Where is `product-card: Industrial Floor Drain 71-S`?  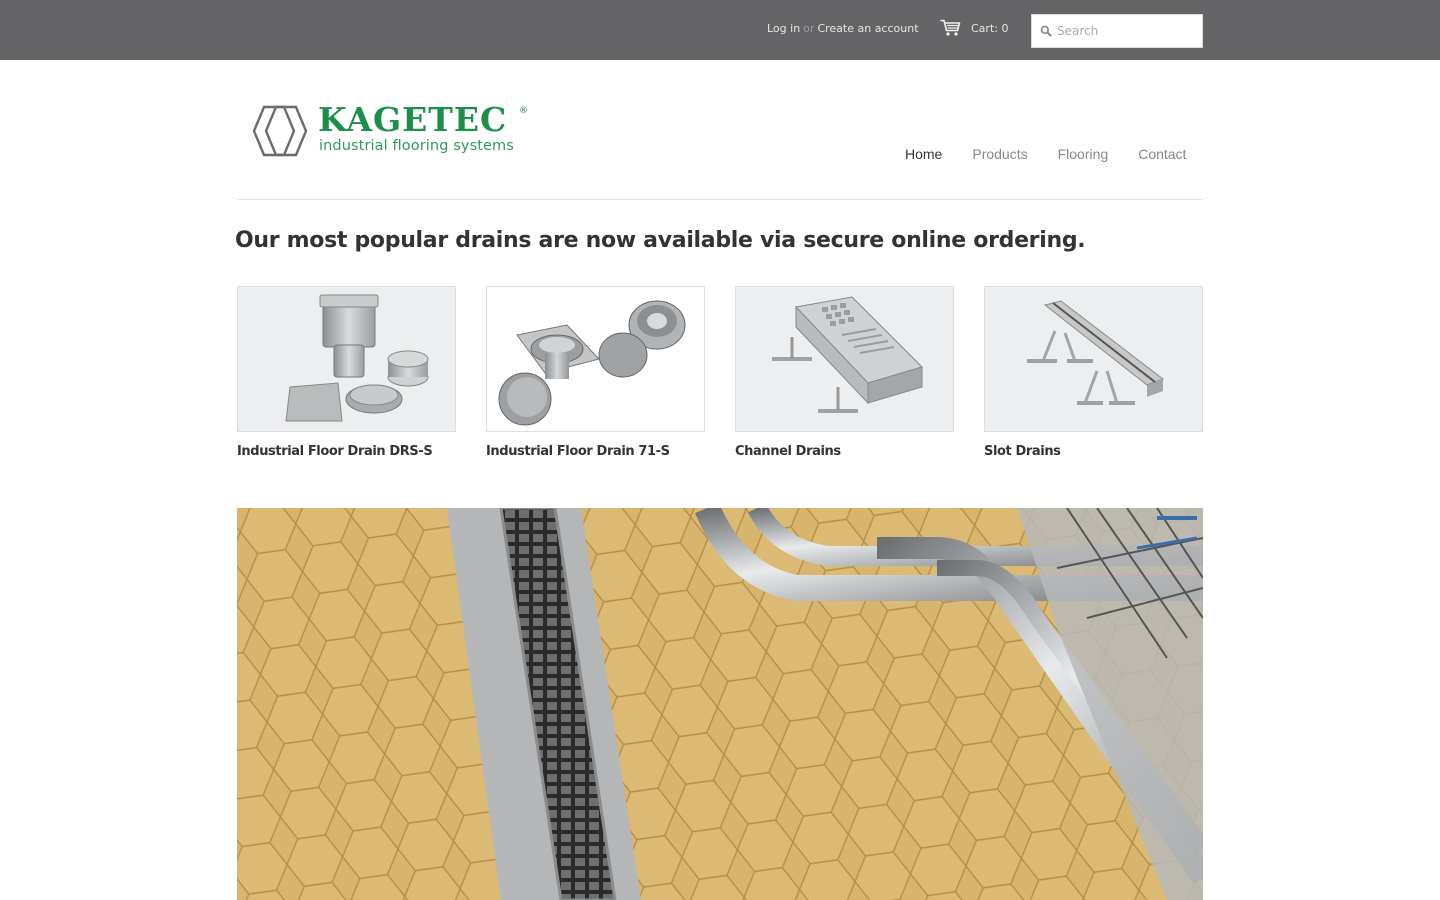
product-card: Industrial Floor Drain 71-S is located at coordinates (595, 372).